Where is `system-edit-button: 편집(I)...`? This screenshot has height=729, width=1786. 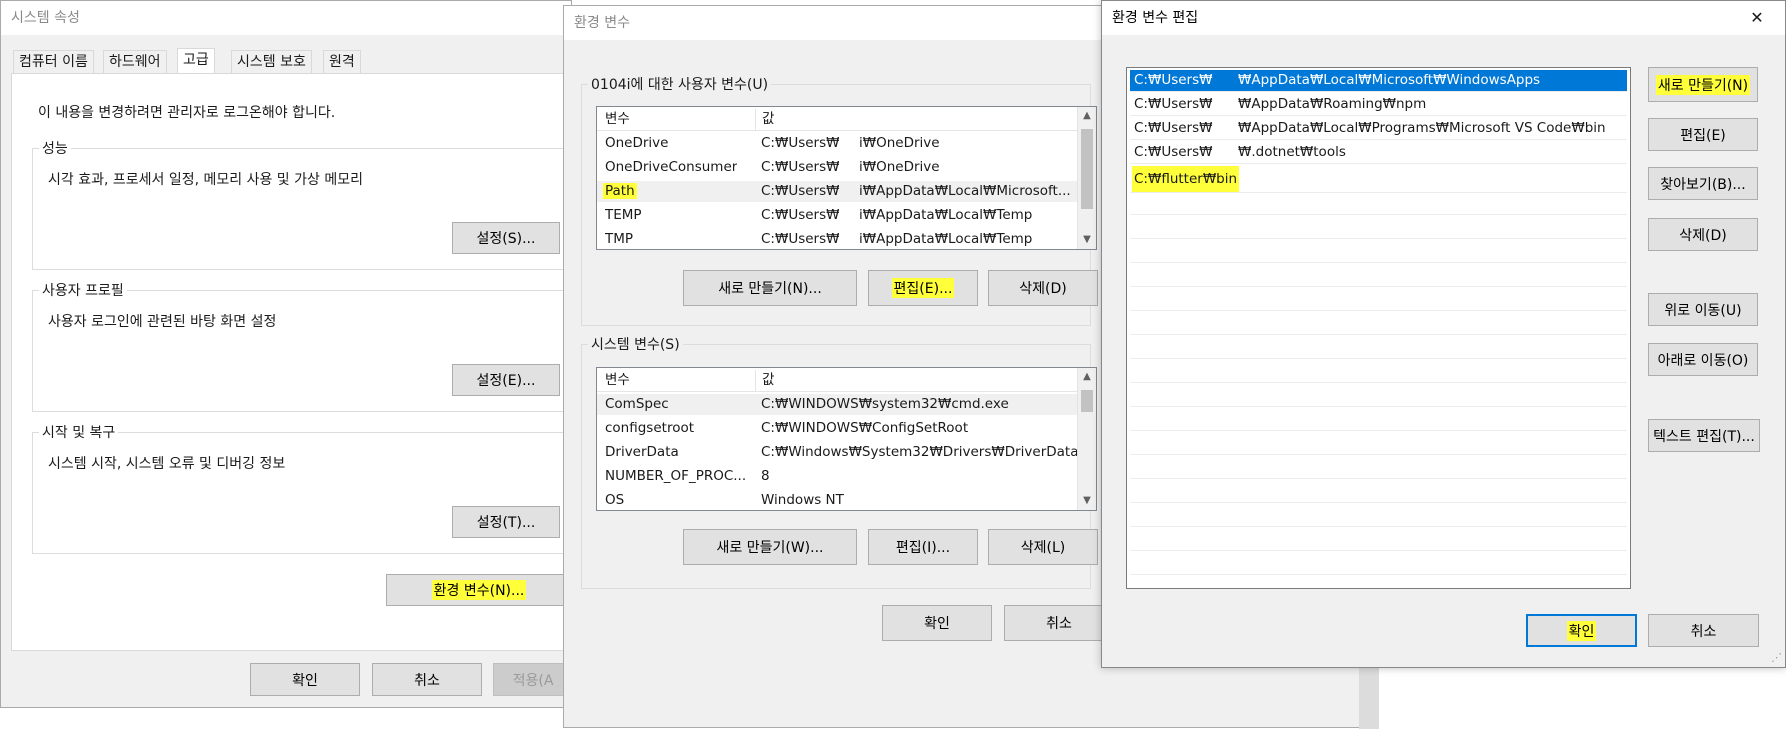
system-edit-button: 편집(I)... is located at coordinates (923, 547).